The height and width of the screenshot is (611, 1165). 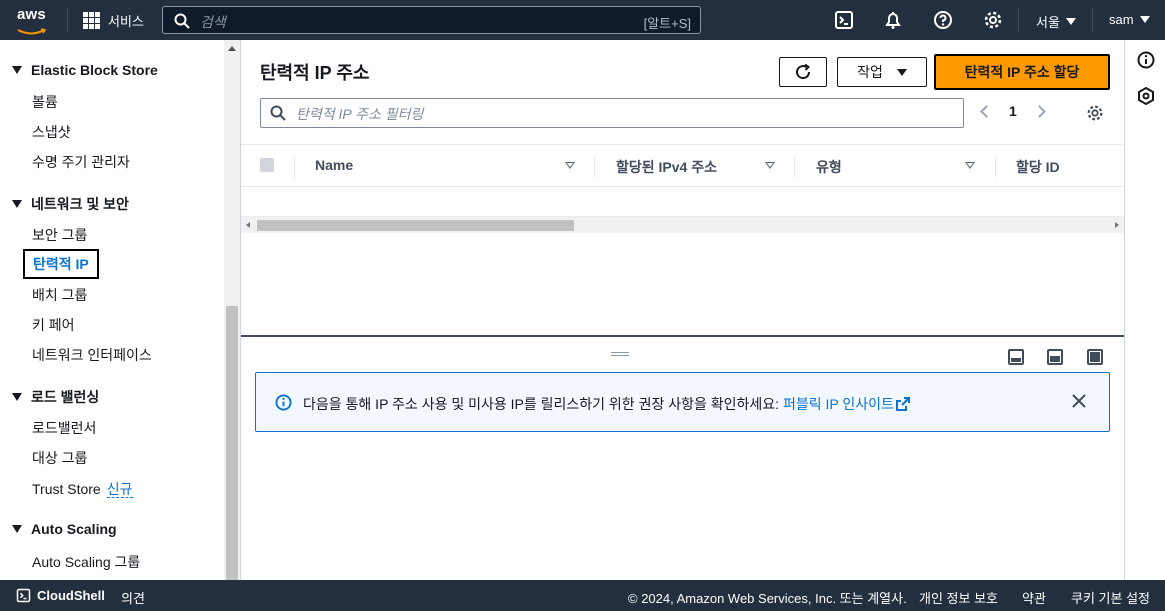 What do you see at coordinates (844, 20) in the screenshot?
I see `cloudshell-icon` at bounding box center [844, 20].